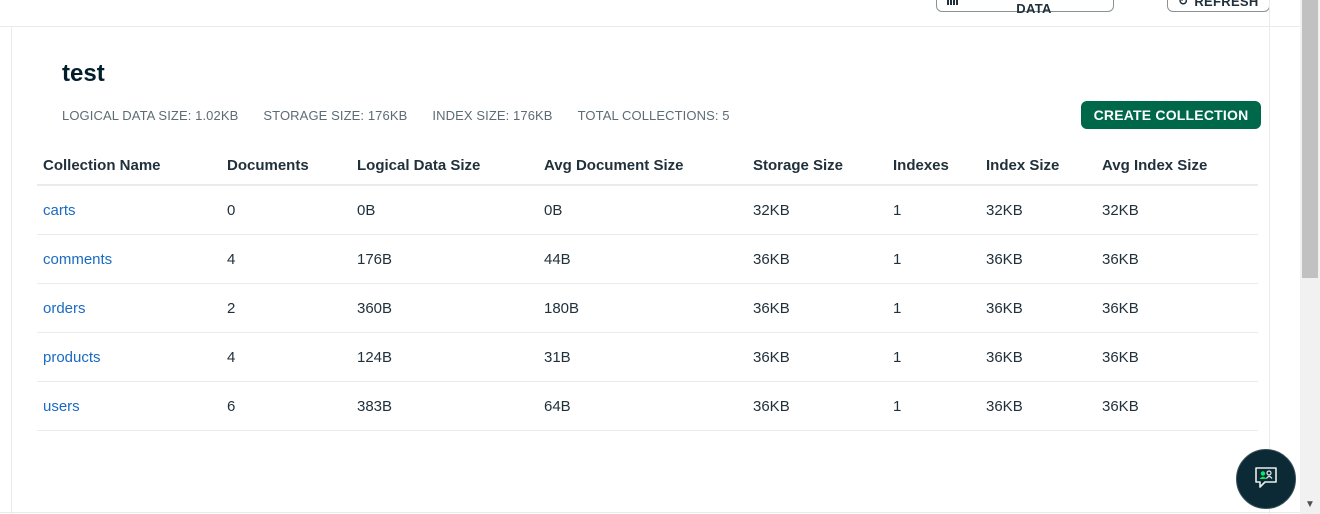 The width and height of the screenshot is (1320, 514). What do you see at coordinates (129, 259) in the screenshot?
I see `collection-name-cell: comments` at bounding box center [129, 259].